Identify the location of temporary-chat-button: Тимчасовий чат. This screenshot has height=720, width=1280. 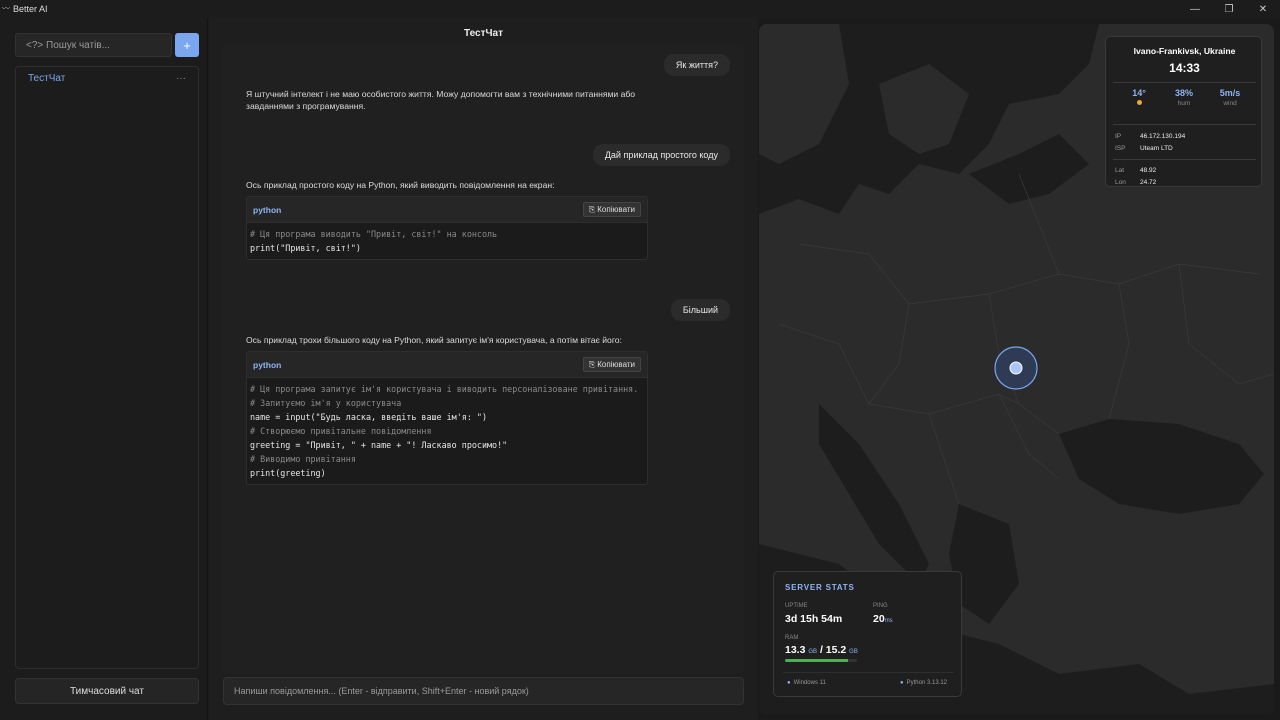
(107, 691).